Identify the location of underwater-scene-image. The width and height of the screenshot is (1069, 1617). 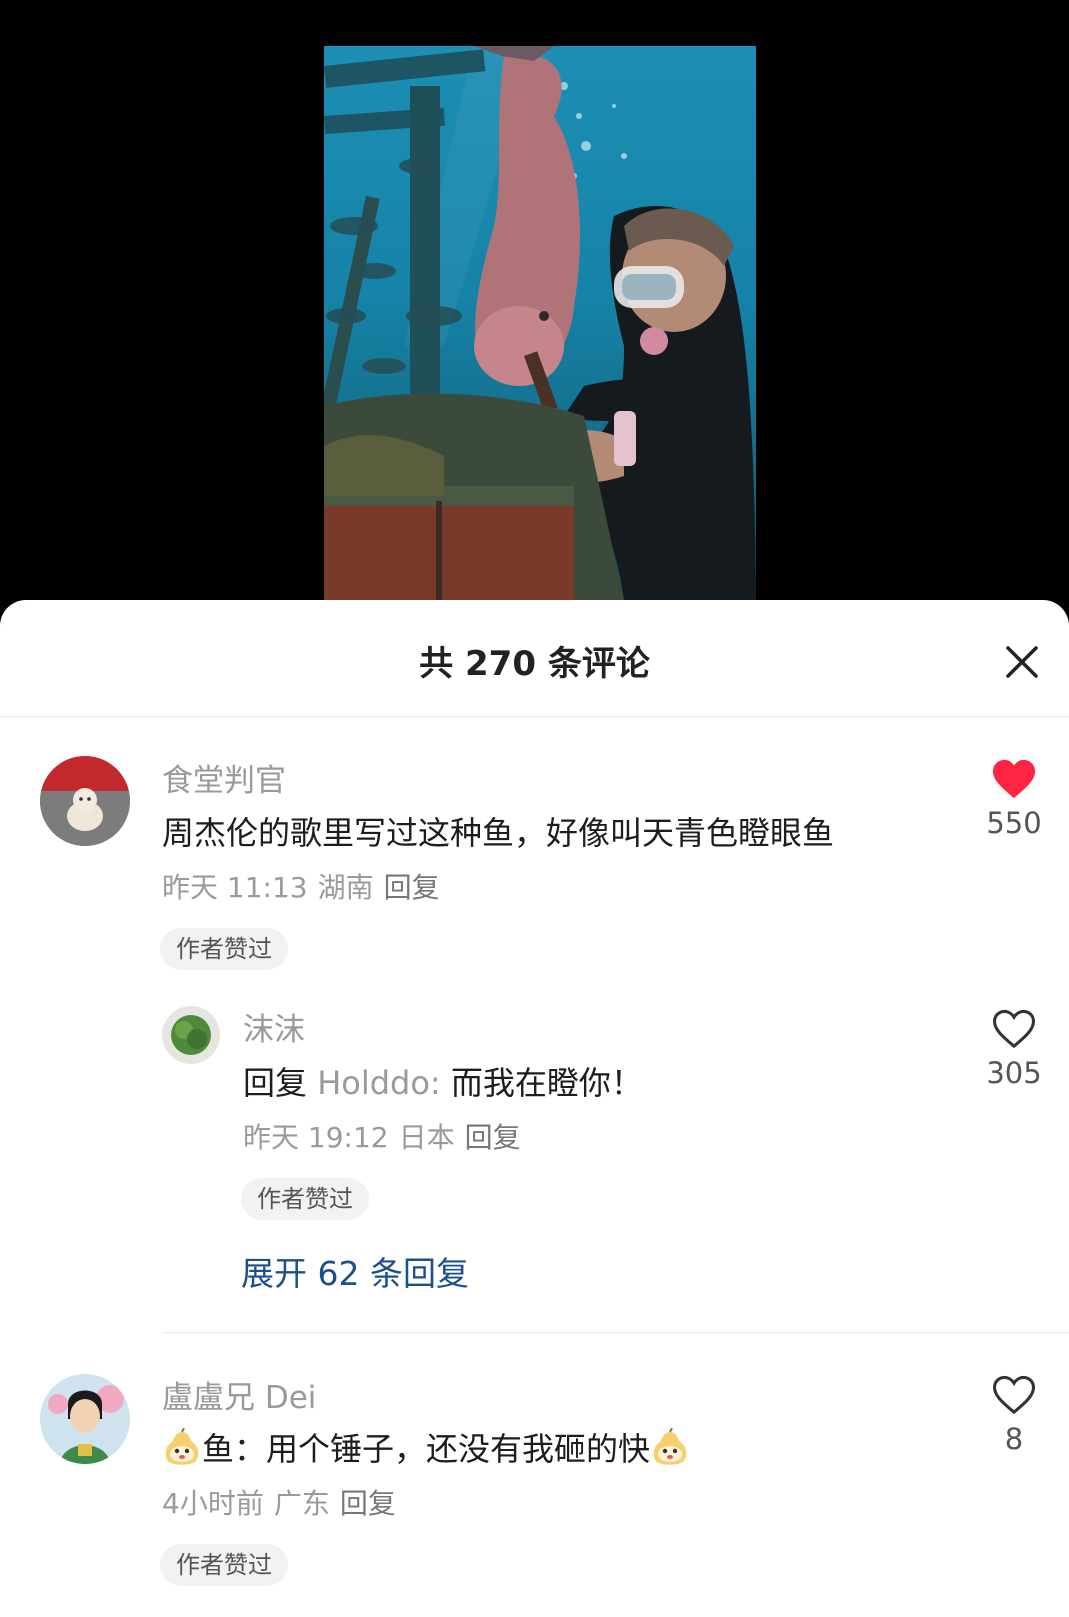
(540, 323).